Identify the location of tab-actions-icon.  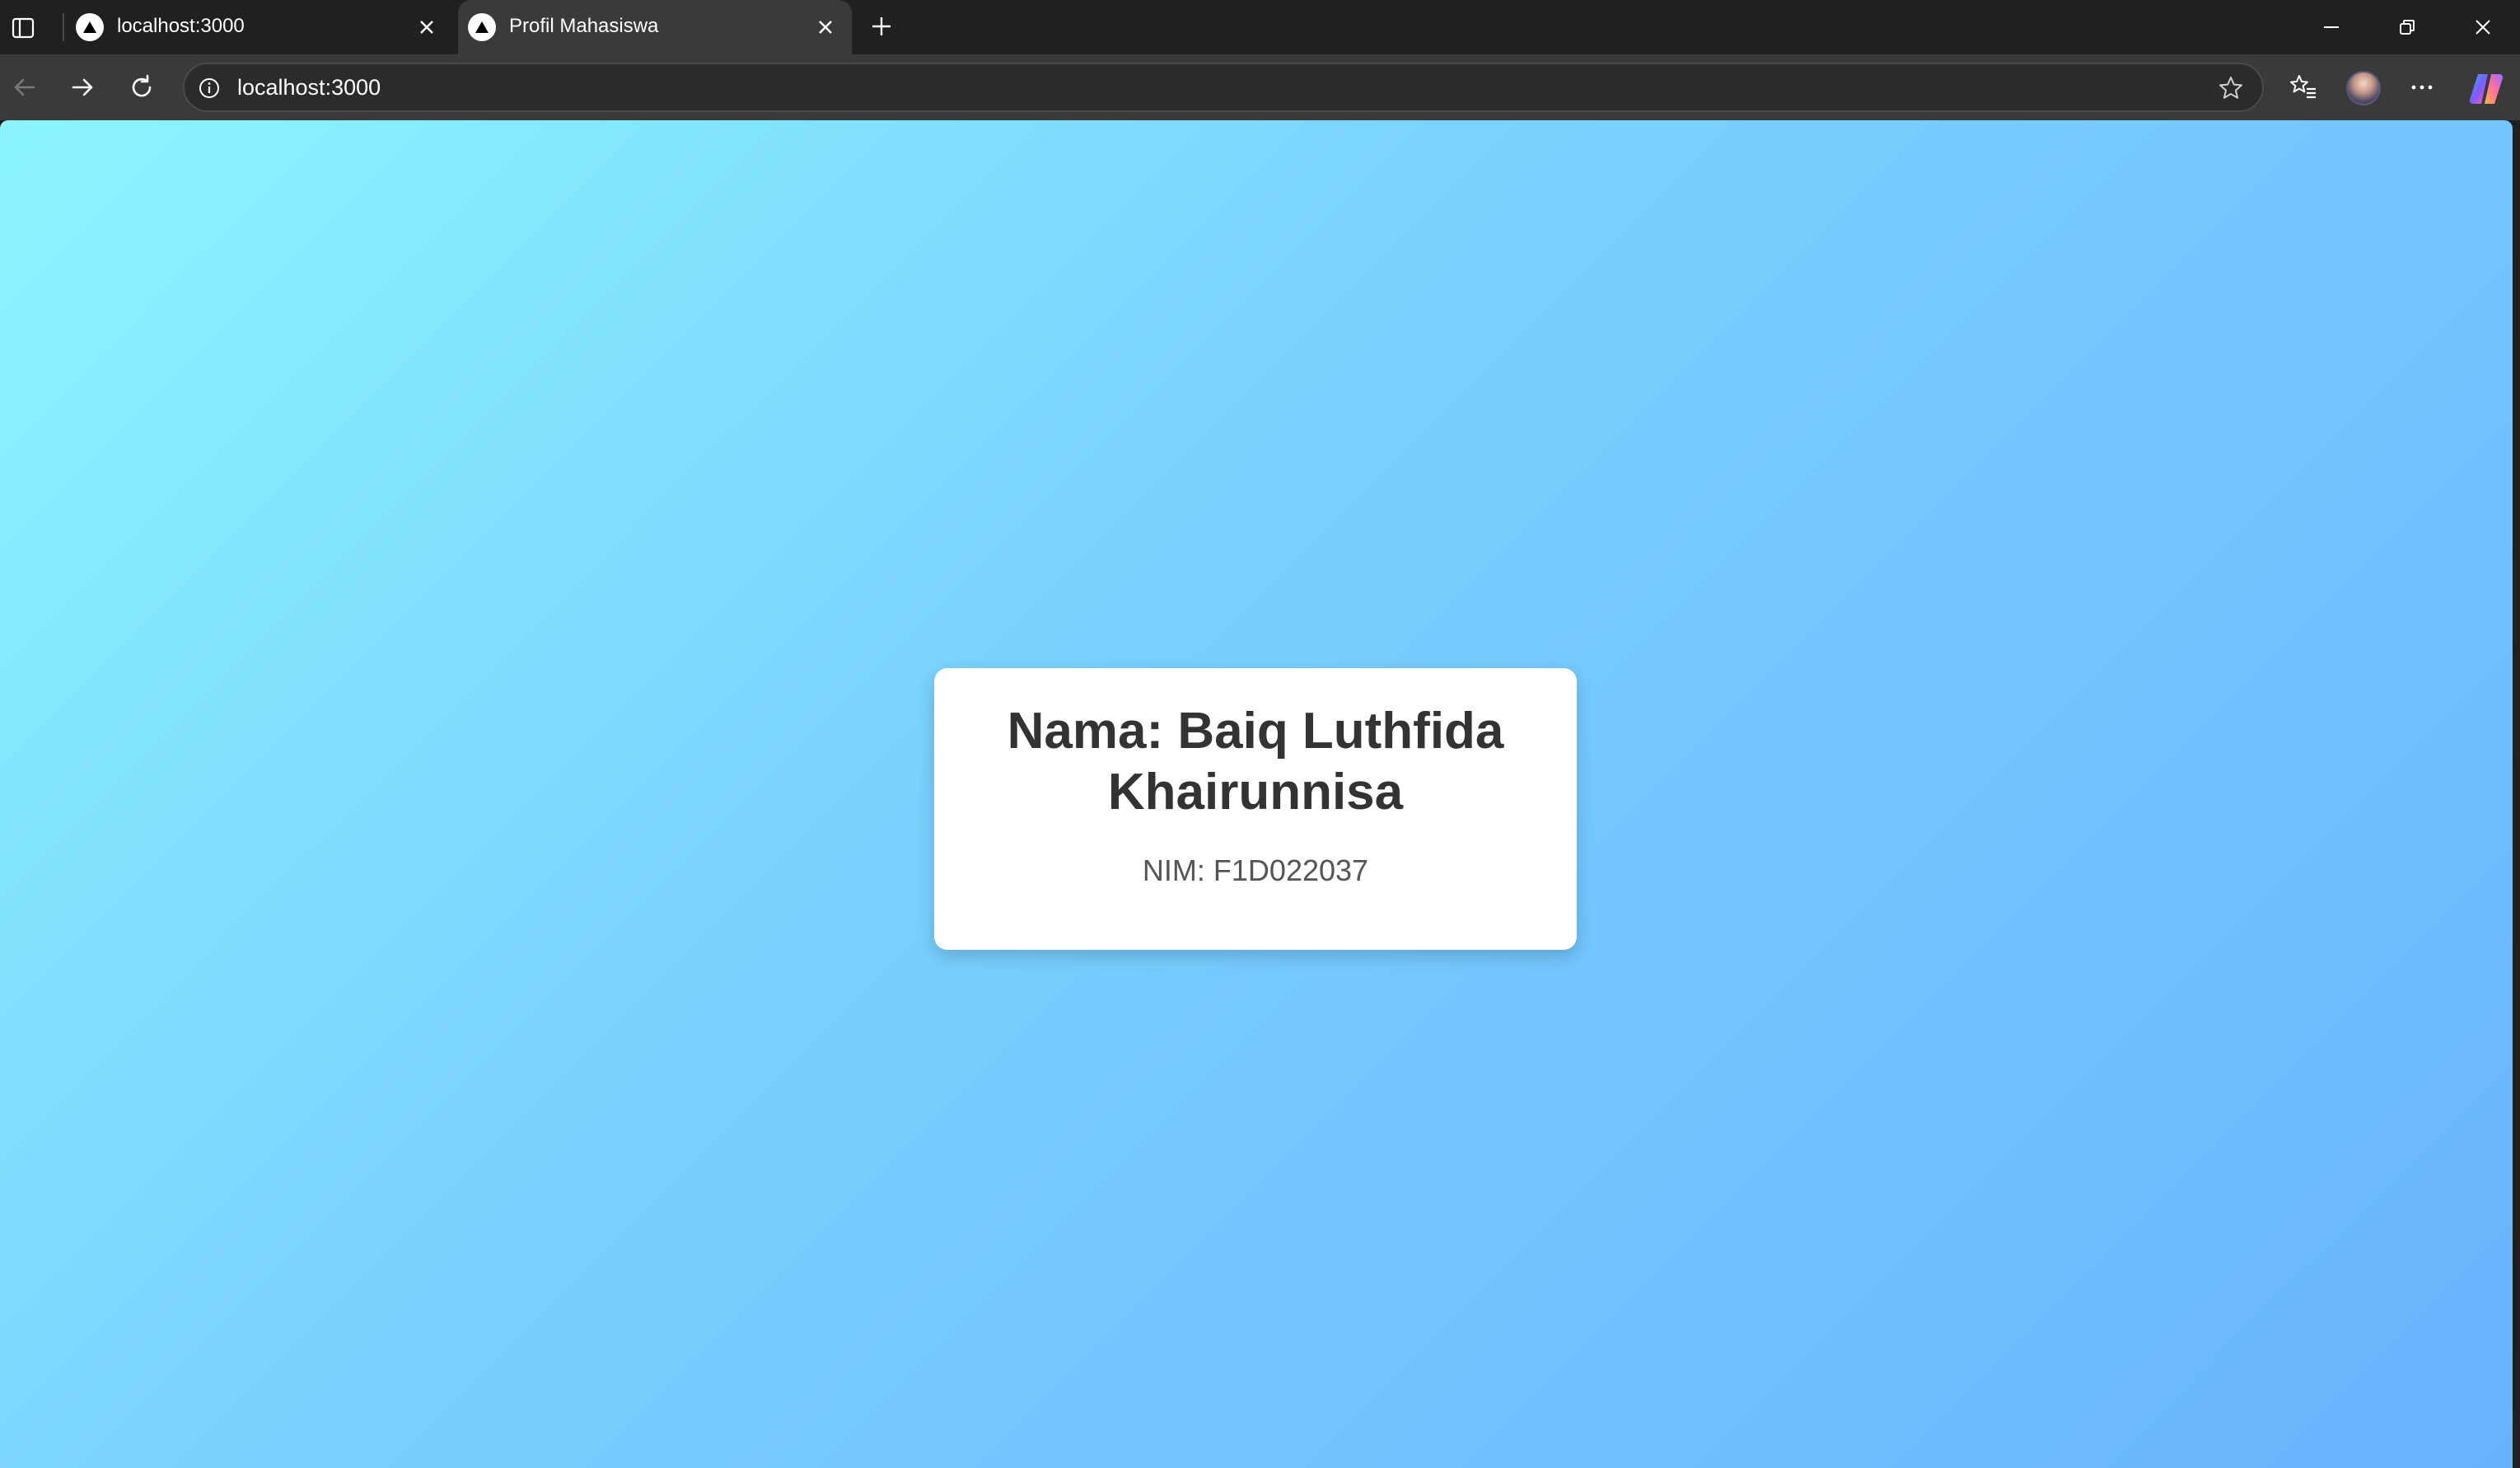
(23, 28).